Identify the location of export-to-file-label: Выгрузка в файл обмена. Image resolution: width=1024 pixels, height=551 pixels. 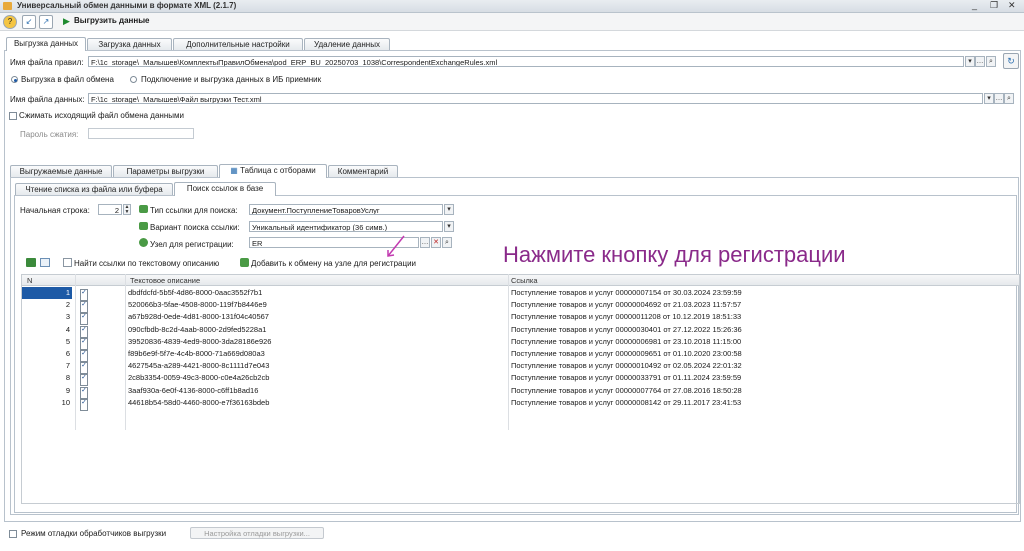
(67, 79).